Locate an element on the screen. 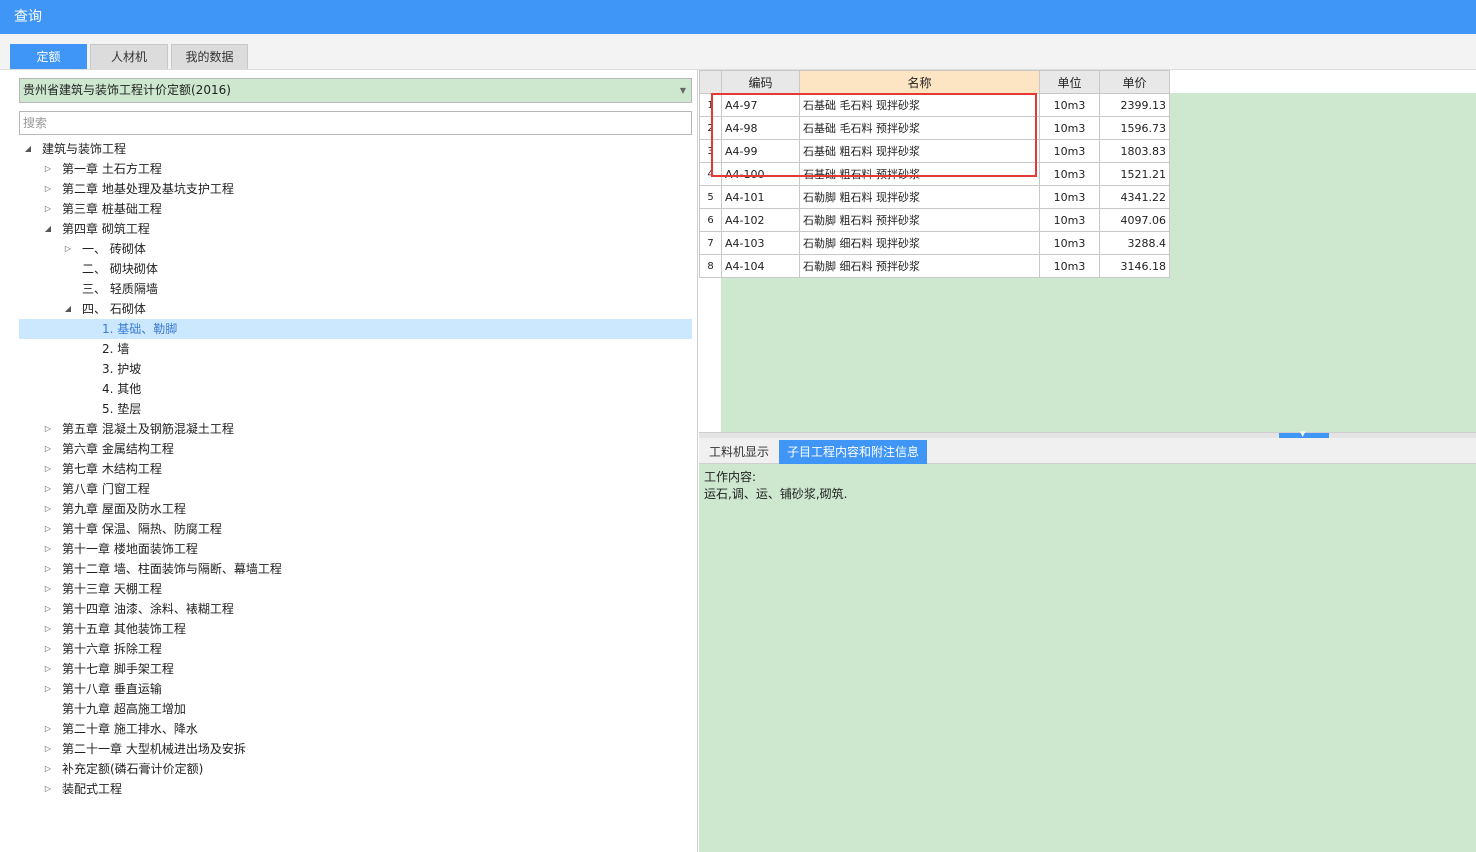 The width and height of the screenshot is (1476, 852). column-header-name: 名称 is located at coordinates (919, 82).